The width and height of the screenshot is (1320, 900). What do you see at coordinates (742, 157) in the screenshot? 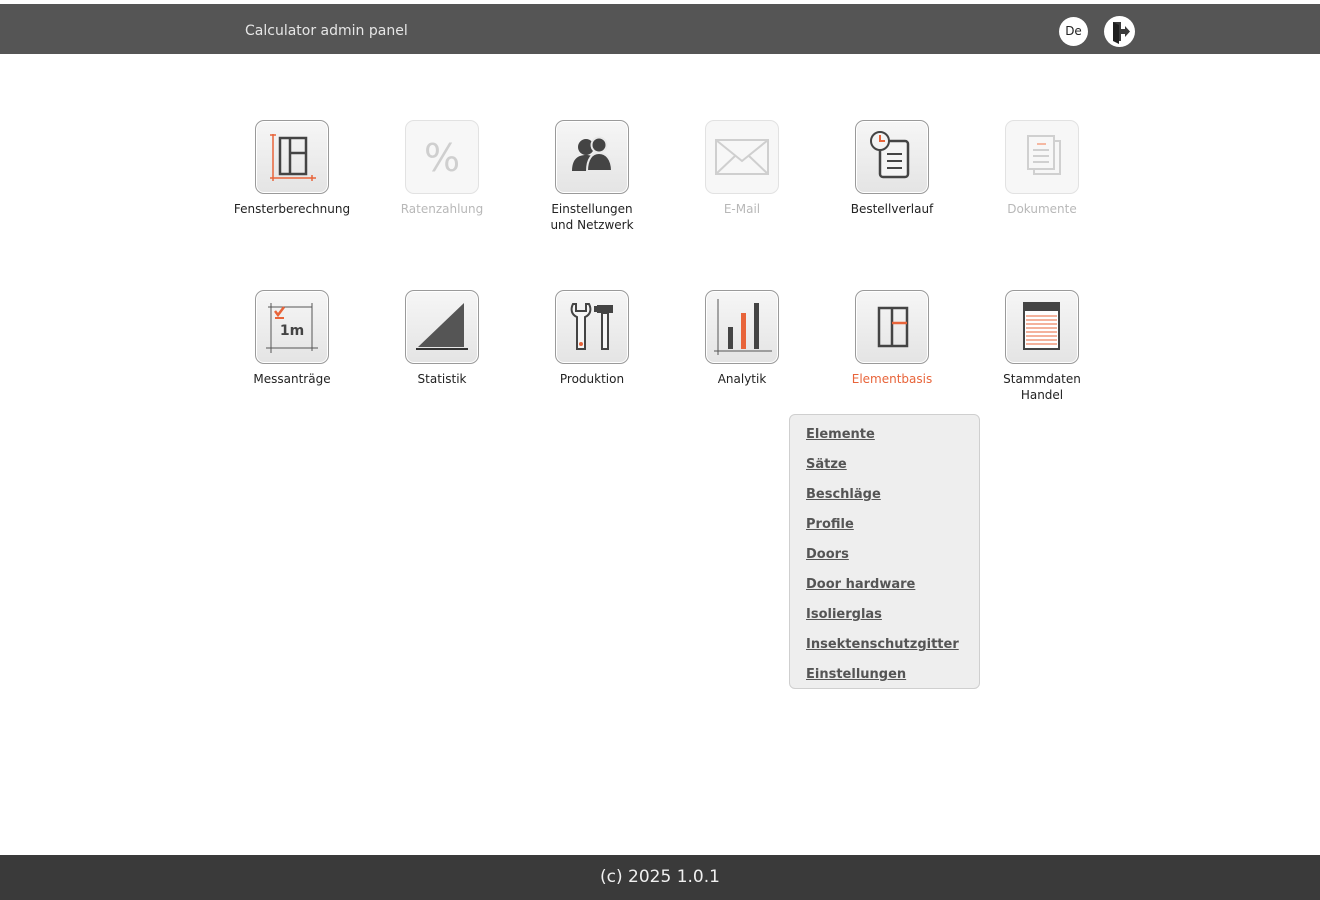
I see `envelope-icon` at bounding box center [742, 157].